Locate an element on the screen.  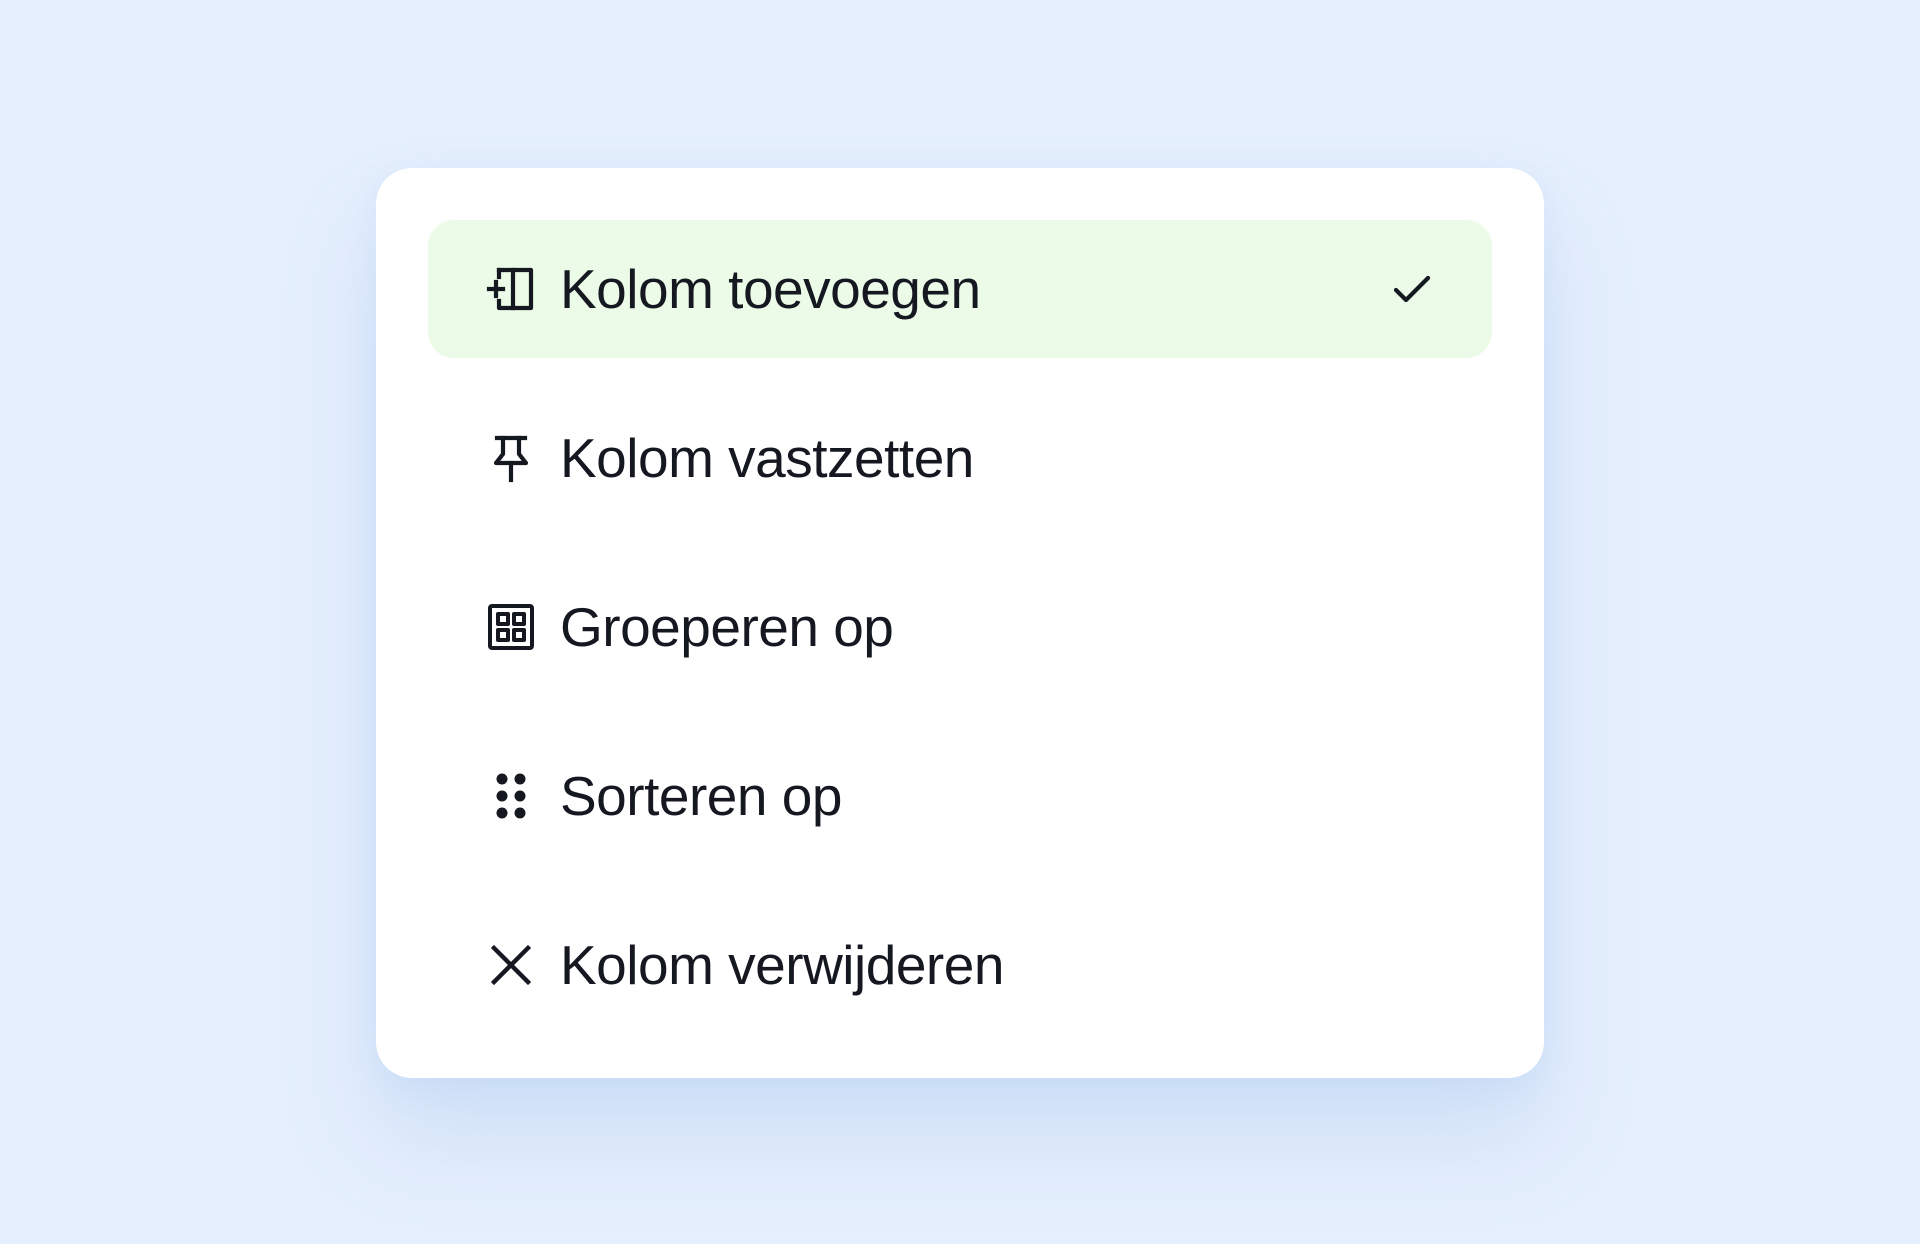
group-grid-icon is located at coordinates (511, 627).